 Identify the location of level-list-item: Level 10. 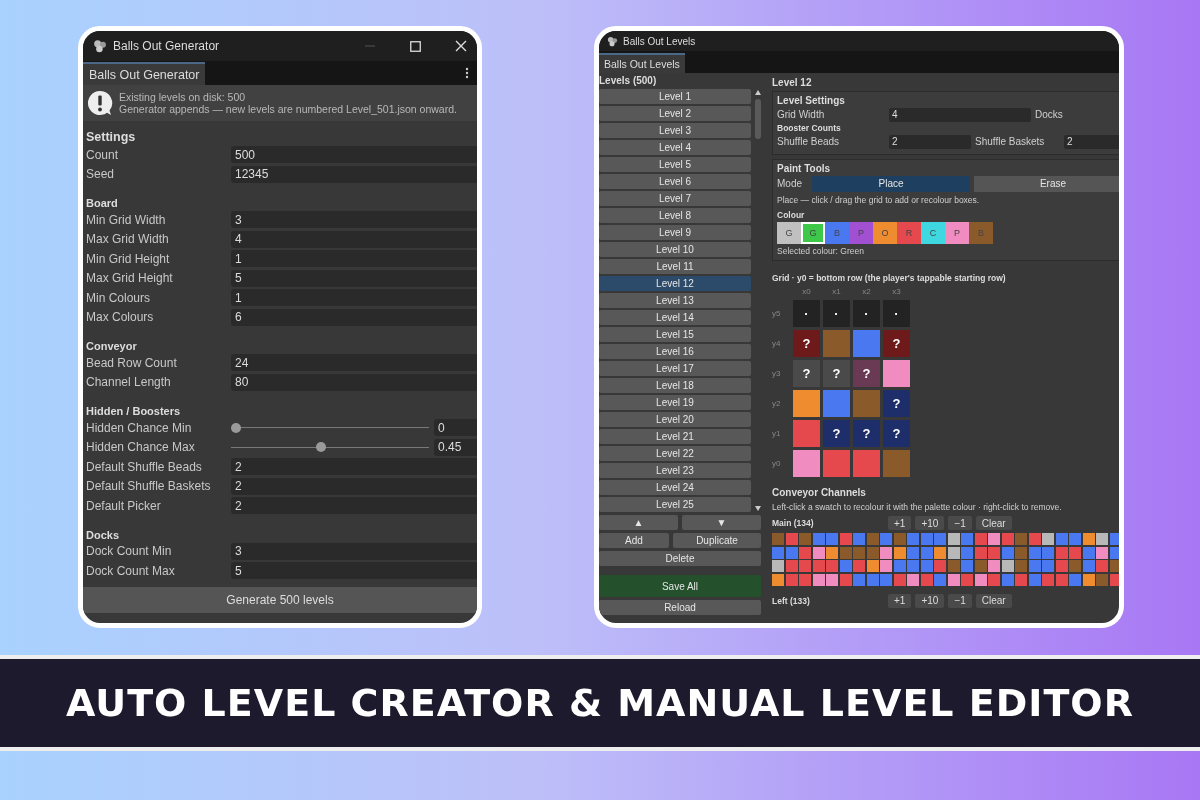
(675, 249).